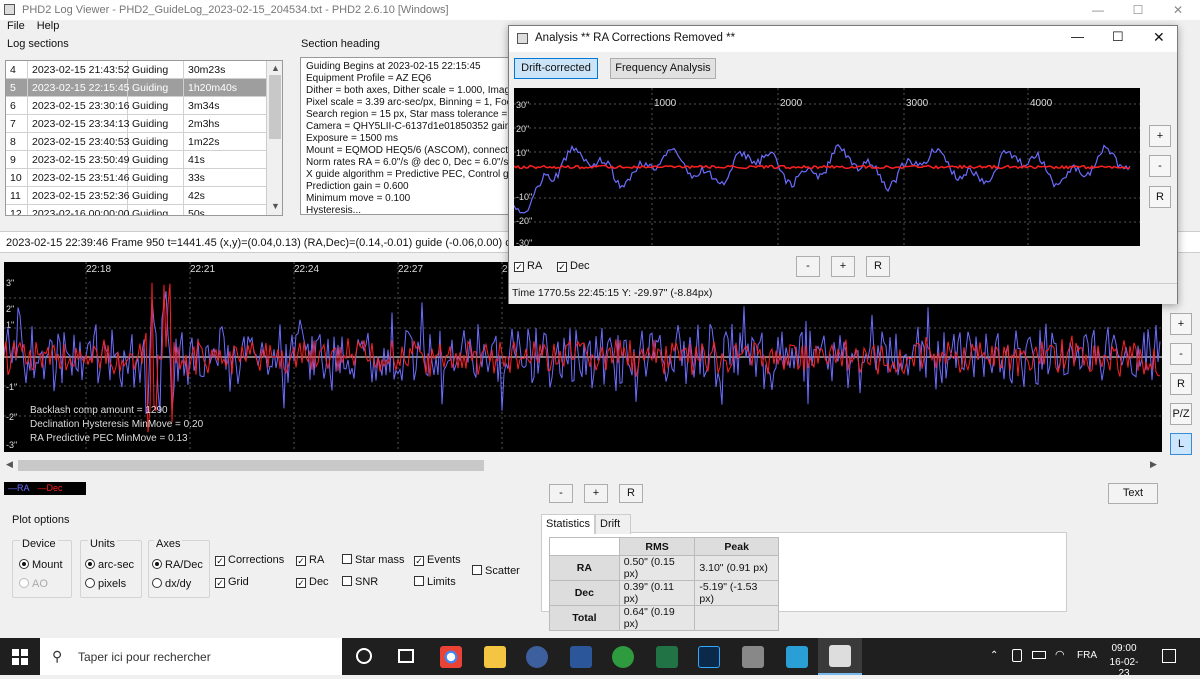 The width and height of the screenshot is (1200, 679). What do you see at coordinates (843, 266) in the screenshot?
I see `analysis-hzoom-in-button: +` at bounding box center [843, 266].